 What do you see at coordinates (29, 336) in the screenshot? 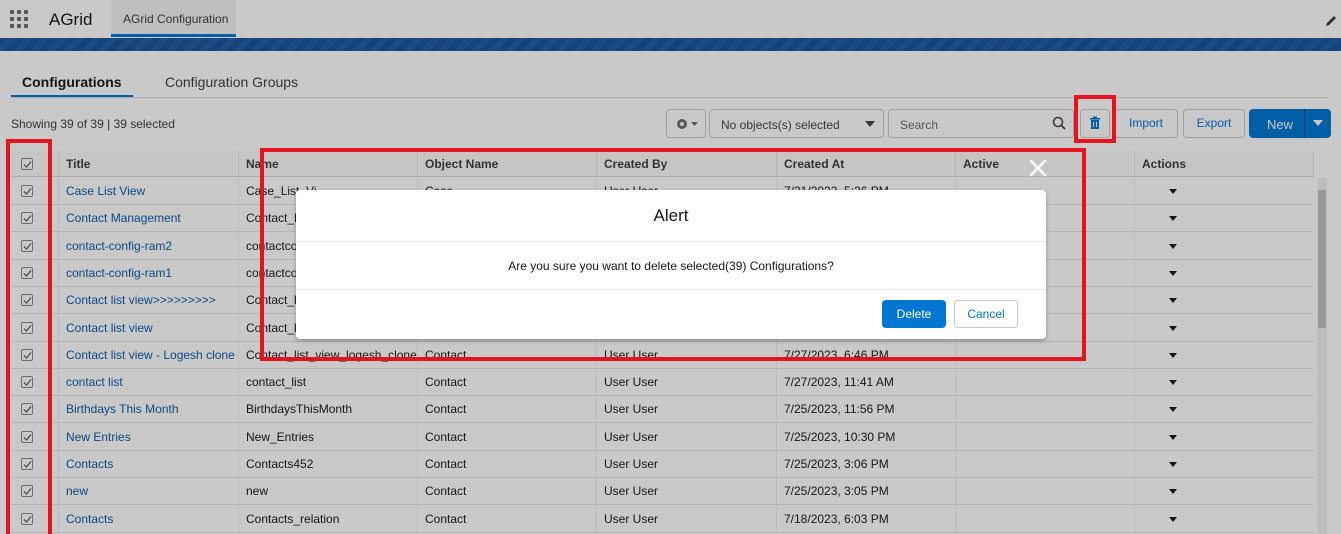
I see `annotation-checkbox-column` at bounding box center [29, 336].